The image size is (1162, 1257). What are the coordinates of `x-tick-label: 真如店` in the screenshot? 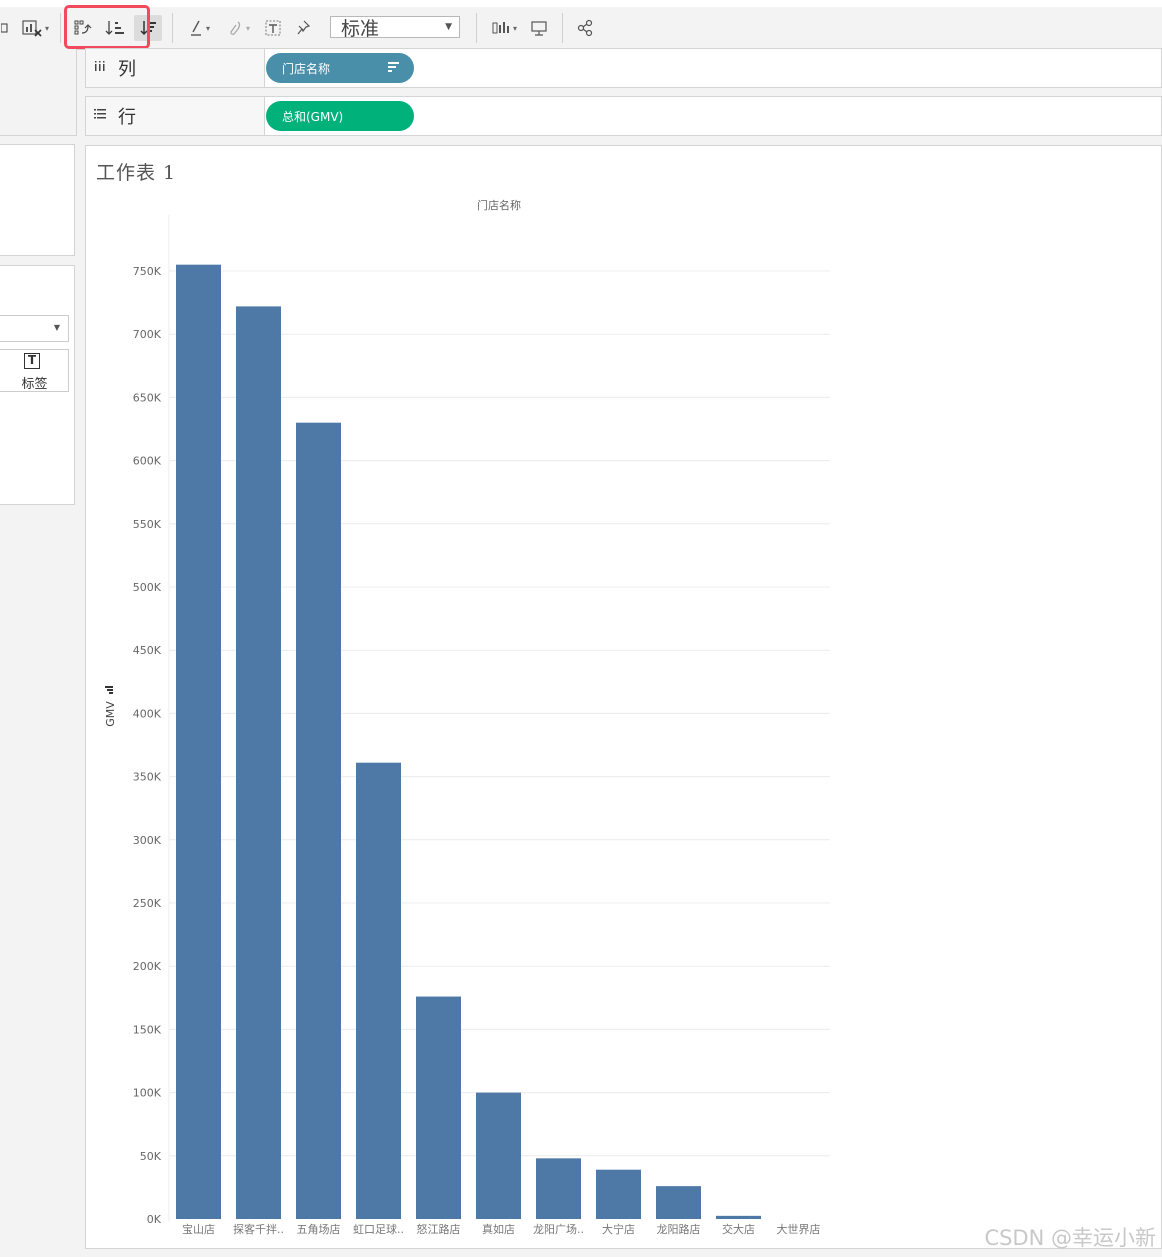 It's located at (498, 1229).